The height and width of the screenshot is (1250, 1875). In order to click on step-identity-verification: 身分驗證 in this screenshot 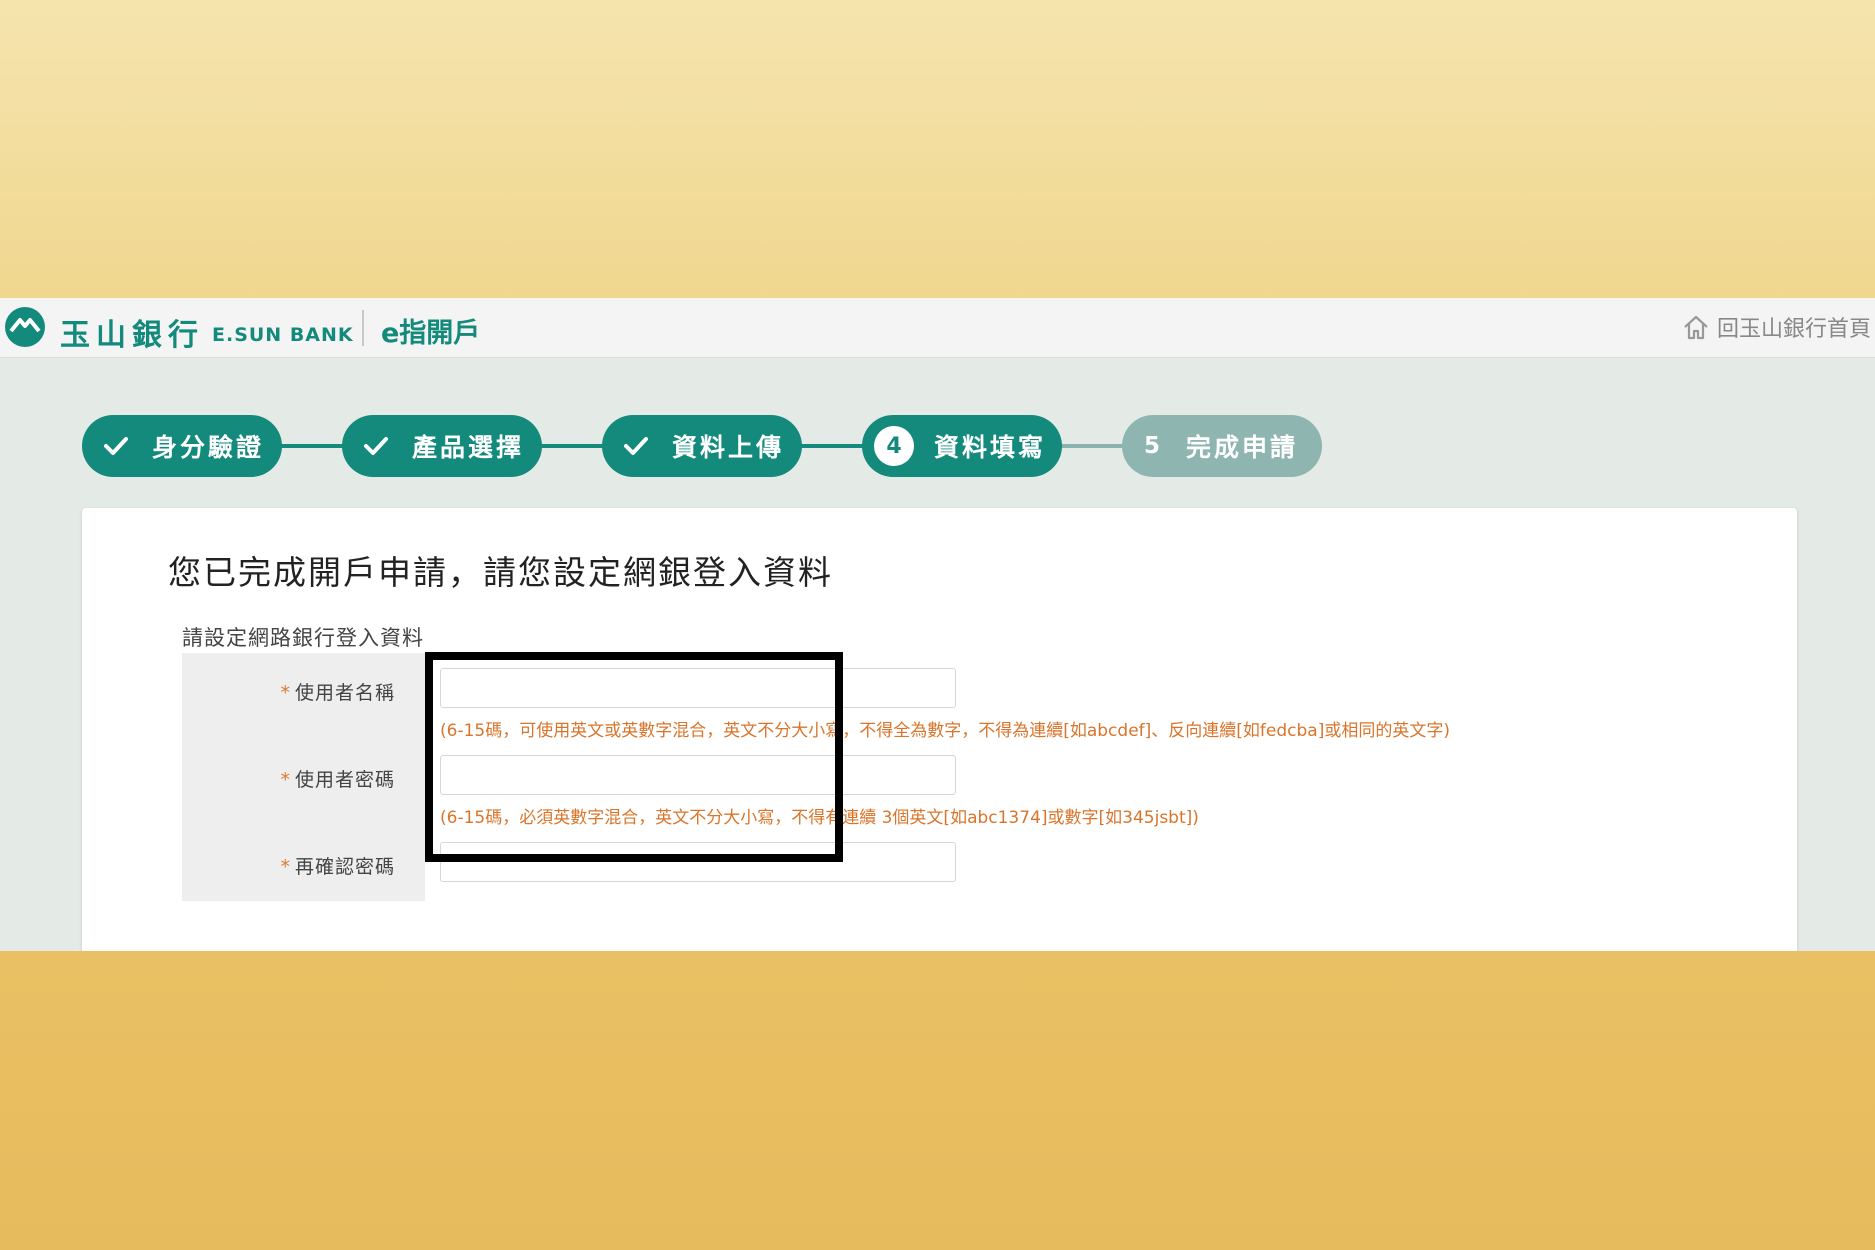, I will do `click(182, 446)`.